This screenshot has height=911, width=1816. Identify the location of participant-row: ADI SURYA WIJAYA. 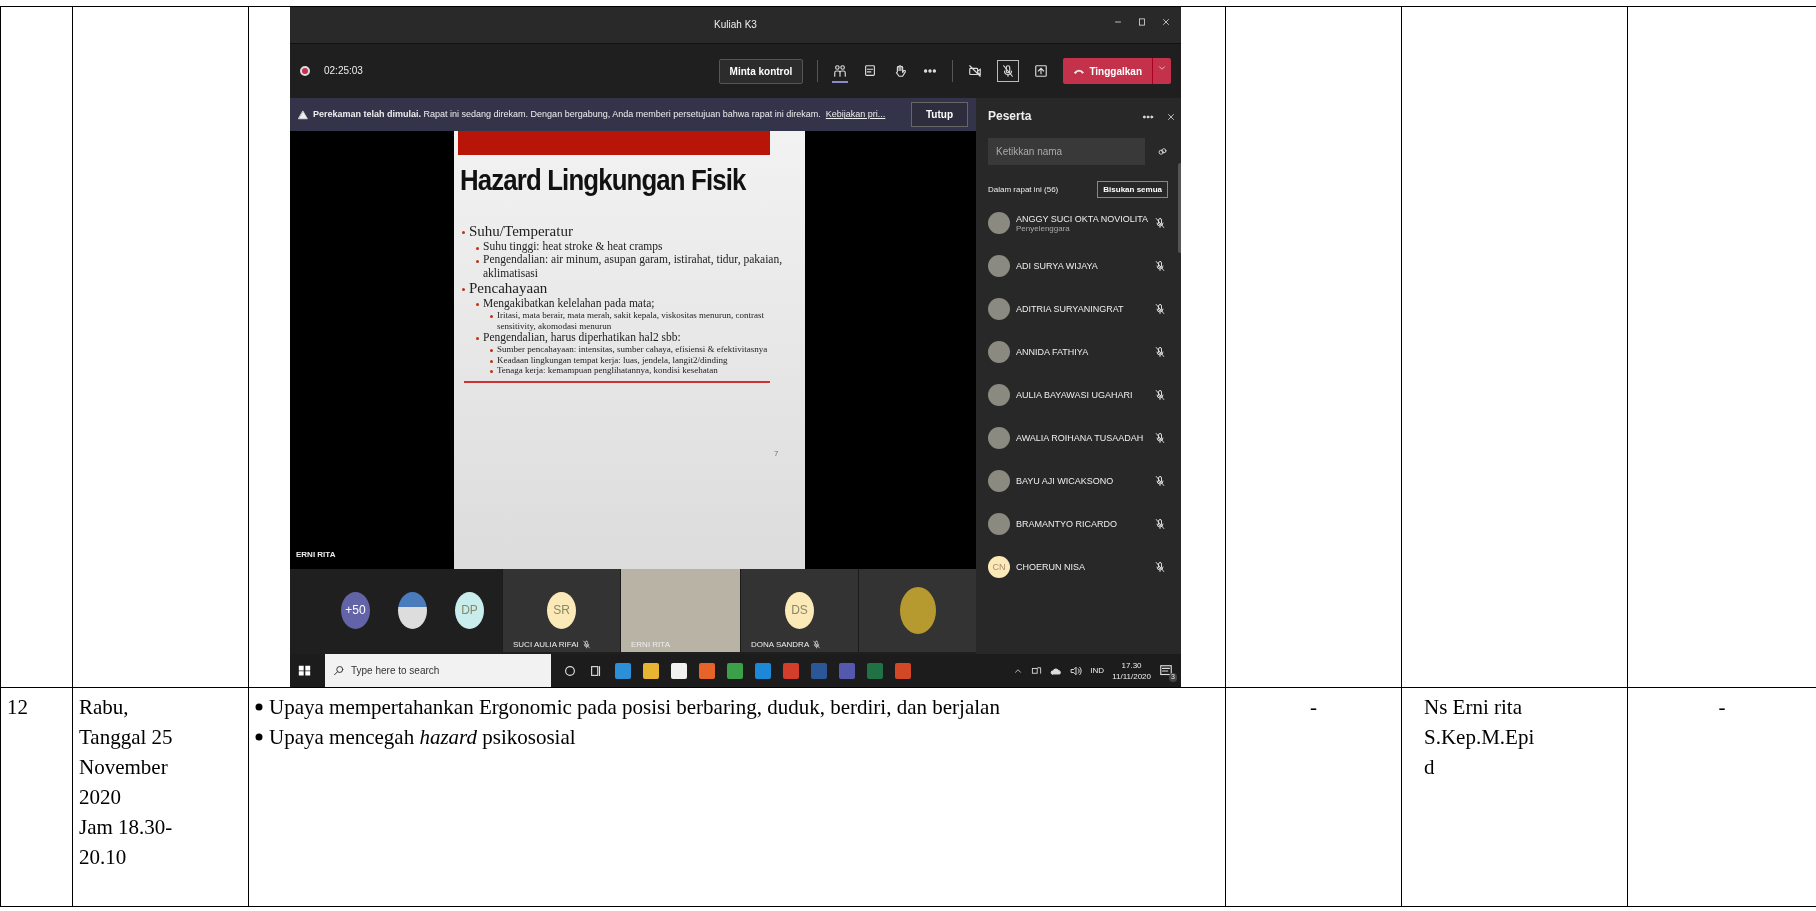
(1077, 266).